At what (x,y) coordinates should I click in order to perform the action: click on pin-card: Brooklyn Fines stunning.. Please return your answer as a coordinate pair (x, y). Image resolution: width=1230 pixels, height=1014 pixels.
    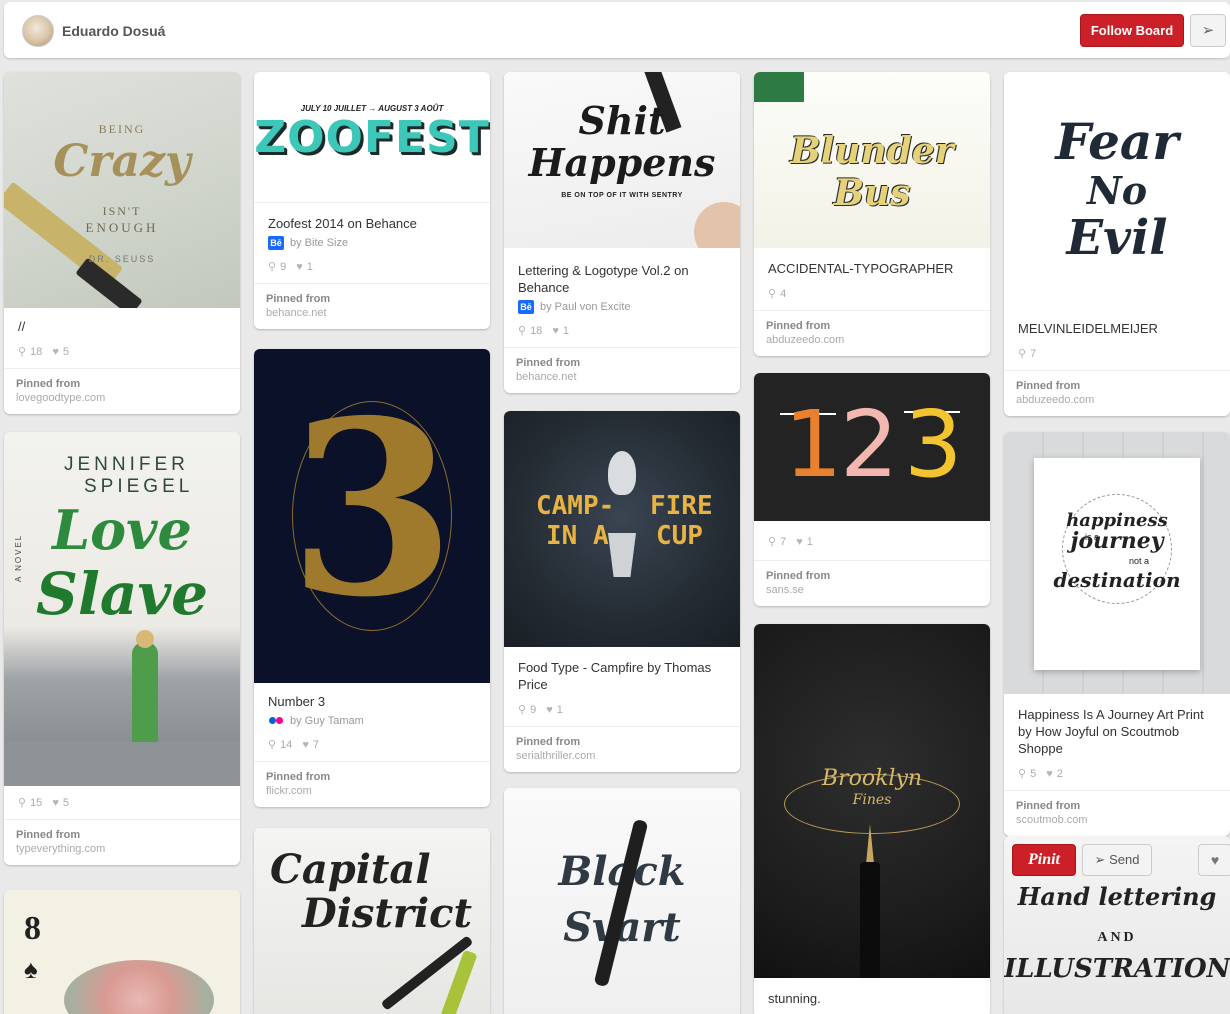
    Looking at the image, I should click on (872, 819).